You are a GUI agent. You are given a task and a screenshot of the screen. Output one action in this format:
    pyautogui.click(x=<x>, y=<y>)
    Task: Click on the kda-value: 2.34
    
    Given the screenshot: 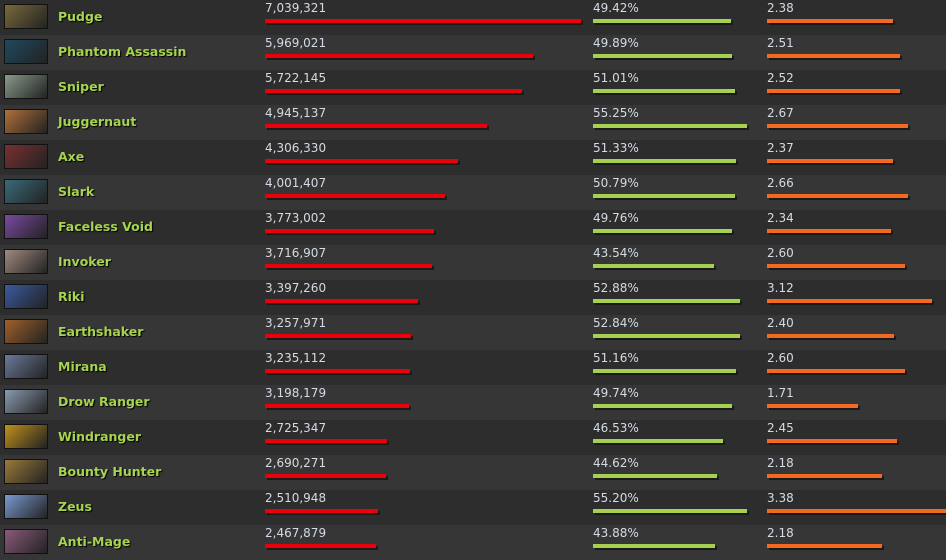 What is the action you would take?
    pyautogui.click(x=780, y=218)
    